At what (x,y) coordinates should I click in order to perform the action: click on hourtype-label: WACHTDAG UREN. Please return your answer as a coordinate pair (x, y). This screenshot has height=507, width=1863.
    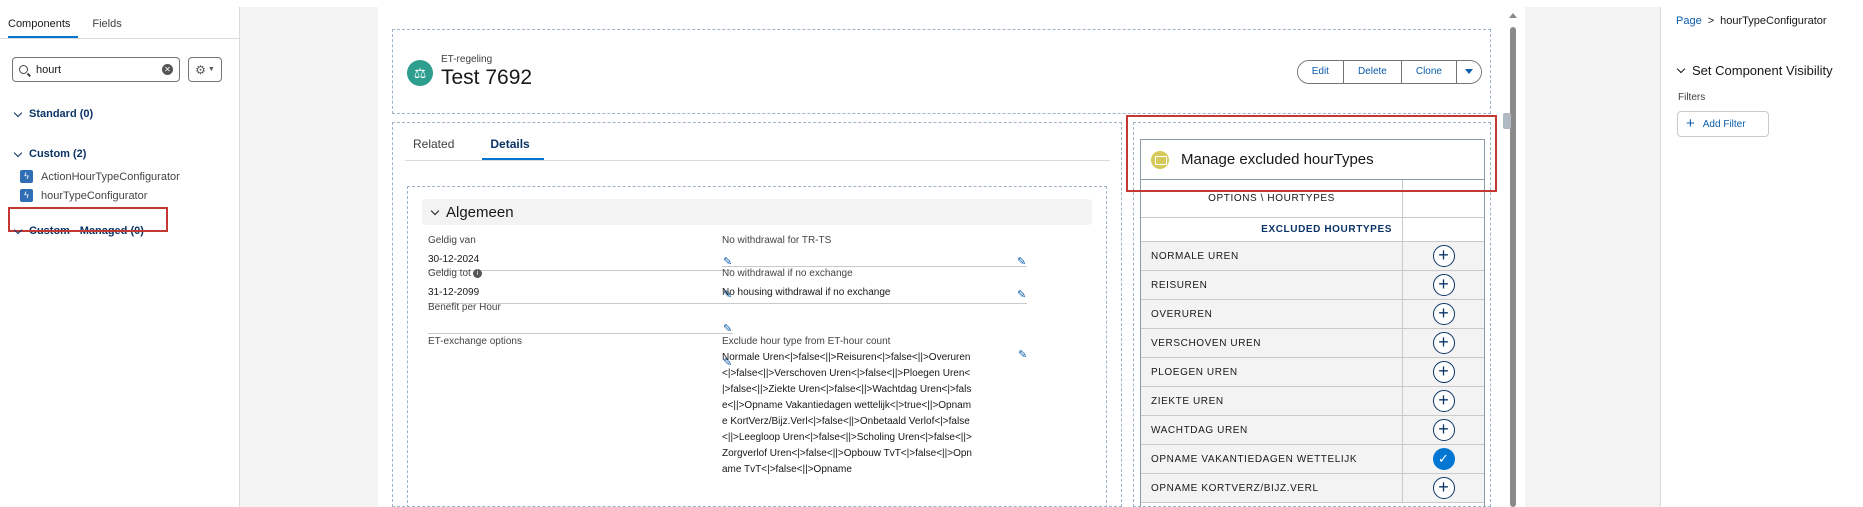
    Looking at the image, I should click on (1272, 430).